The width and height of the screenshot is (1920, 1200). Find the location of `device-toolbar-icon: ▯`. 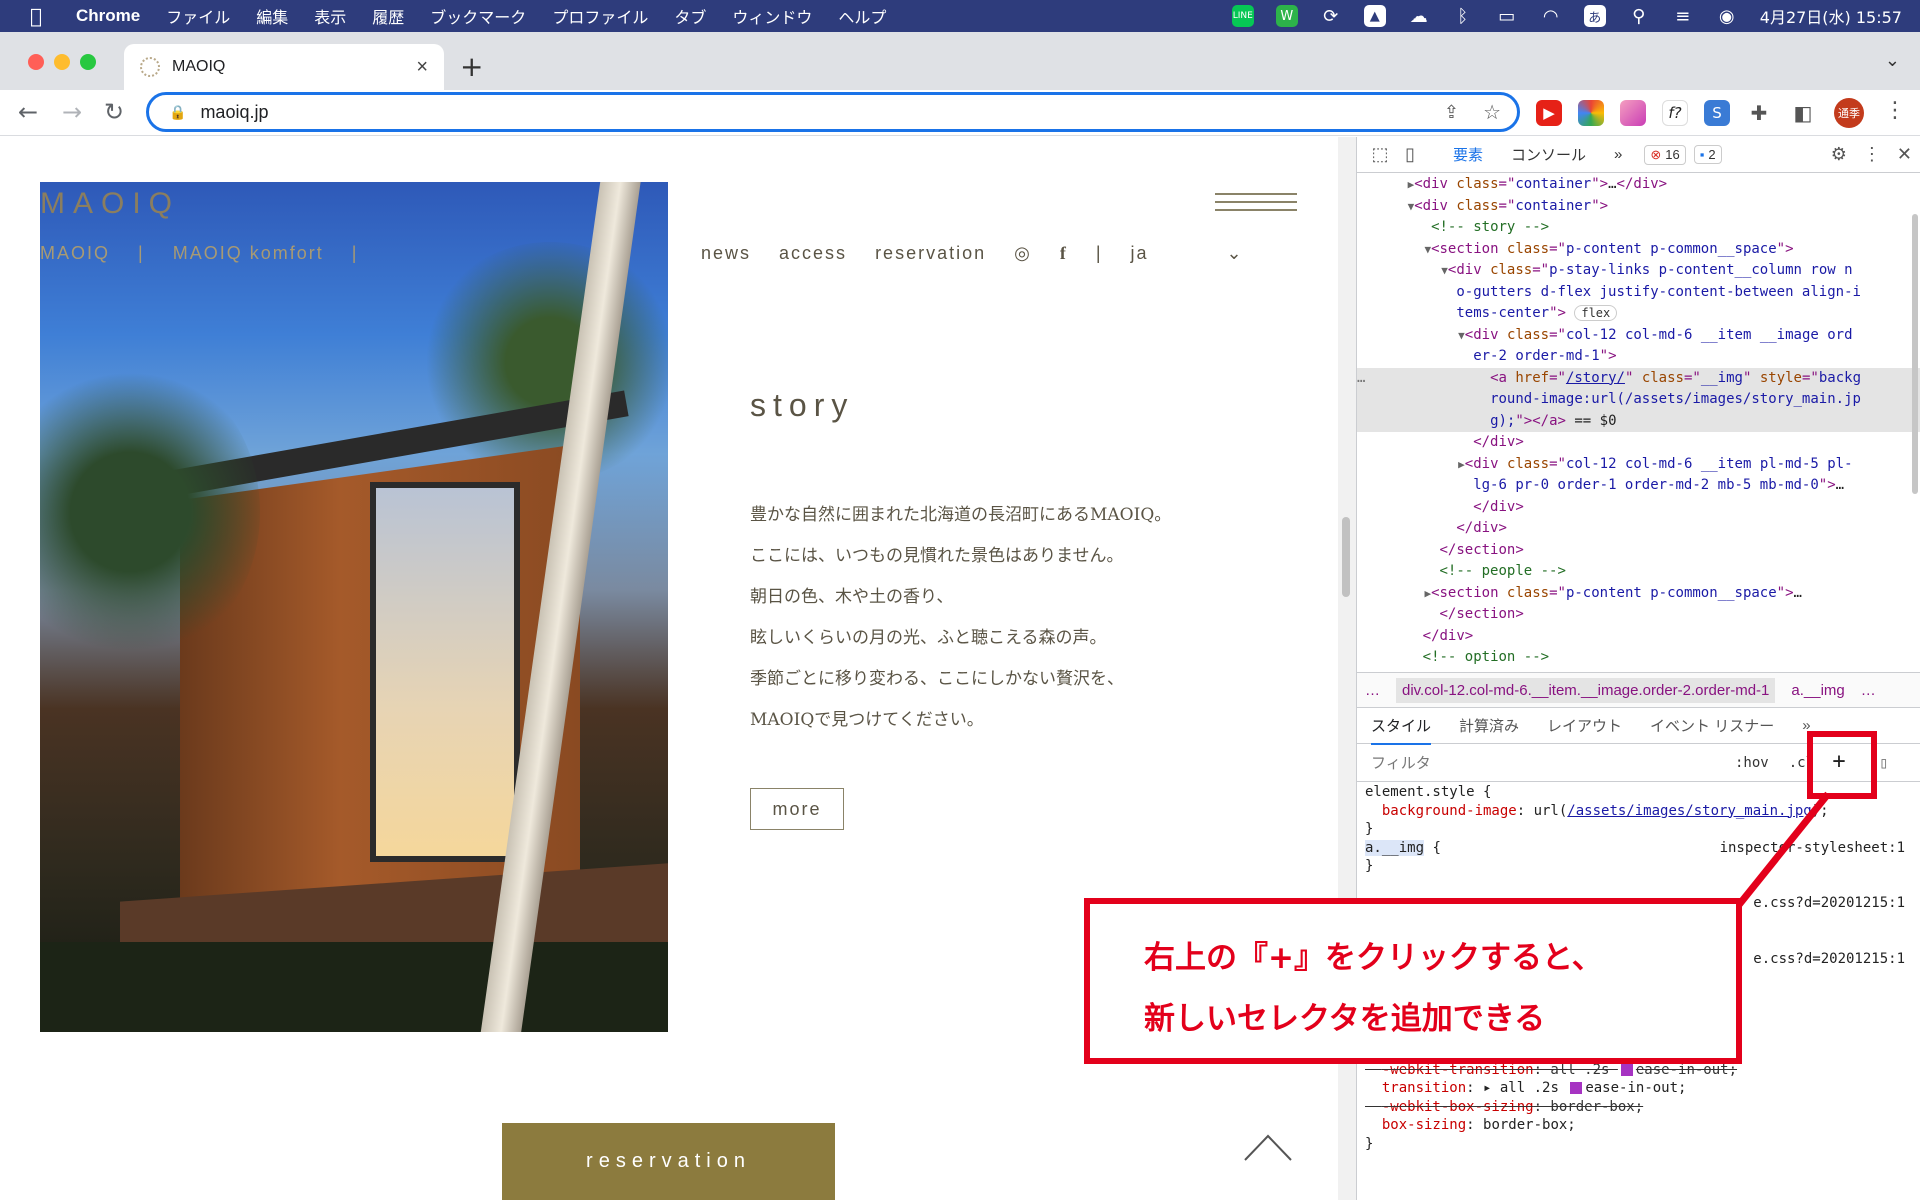

device-toolbar-icon: ▯ is located at coordinates (1410, 154).